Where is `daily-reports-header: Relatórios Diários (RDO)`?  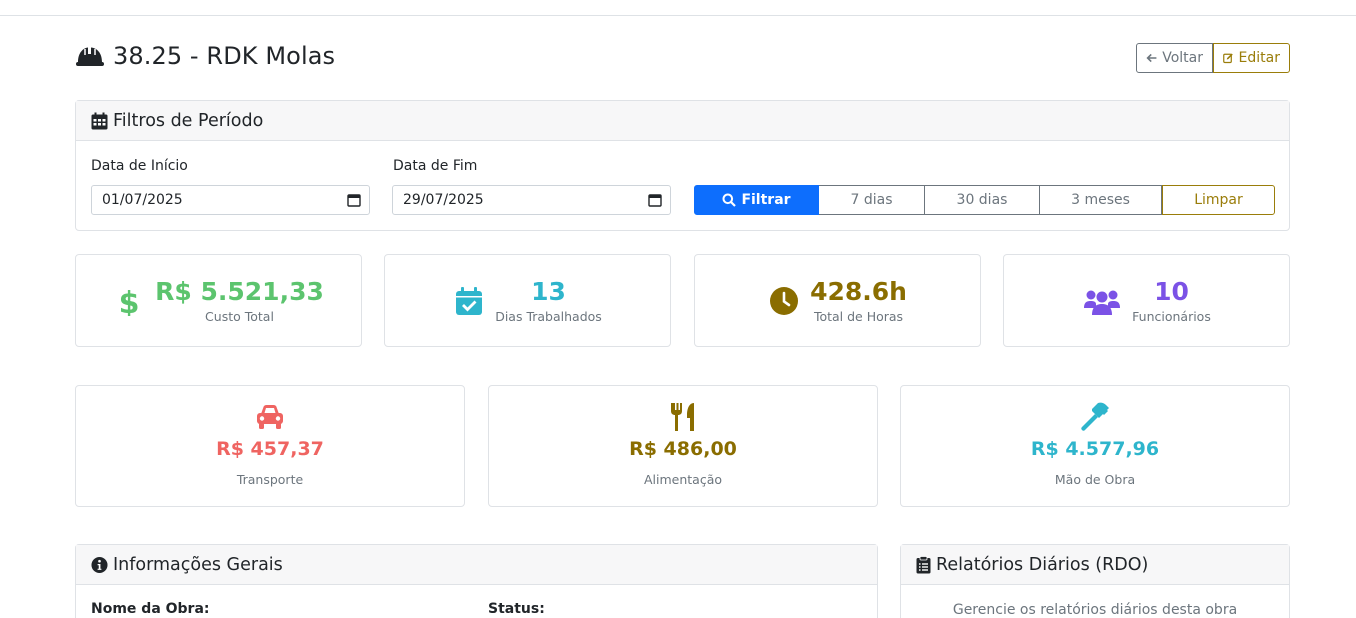
daily-reports-header: Relatórios Diários (RDO) is located at coordinates (1095, 565).